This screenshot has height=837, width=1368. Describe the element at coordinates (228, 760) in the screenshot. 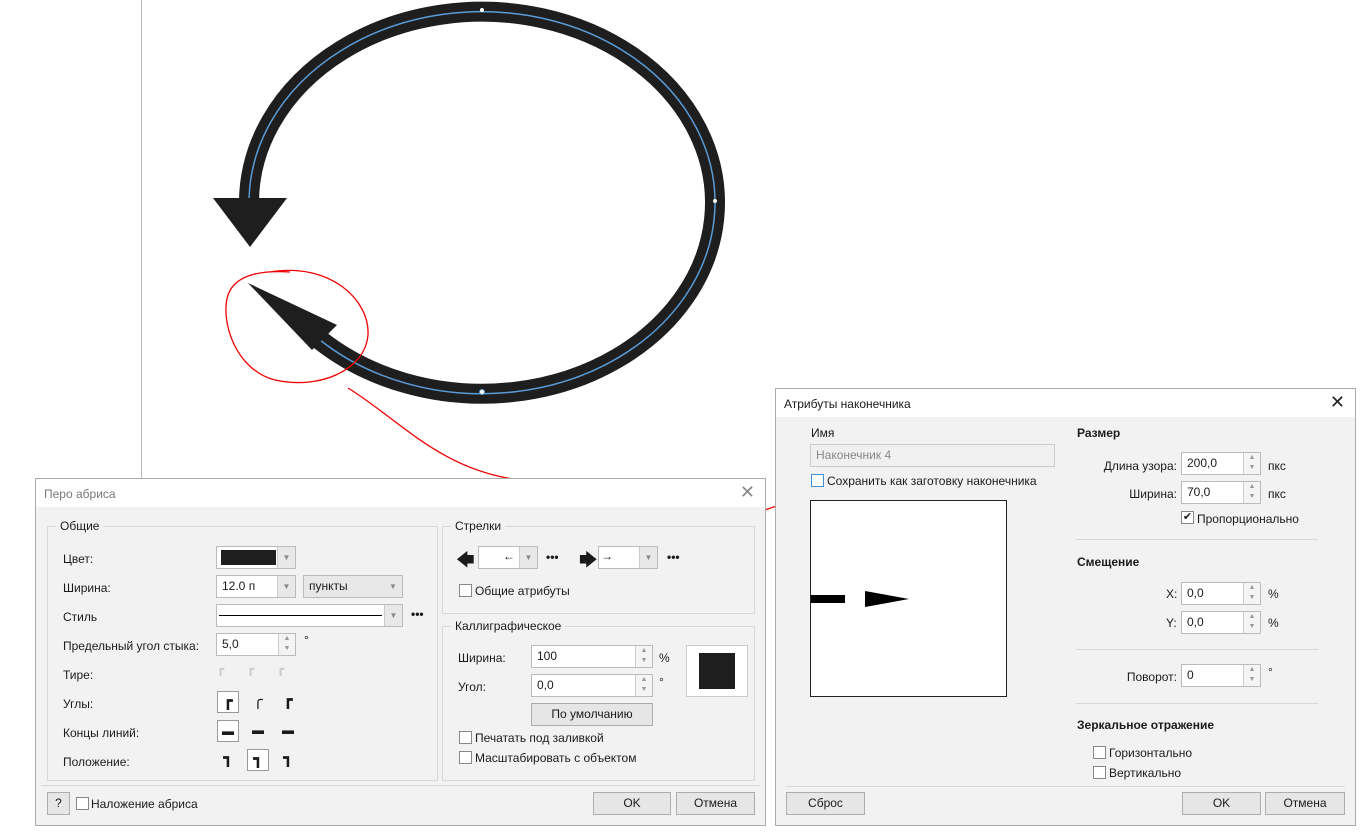

I see `outside-position-icon: ┓` at that location.